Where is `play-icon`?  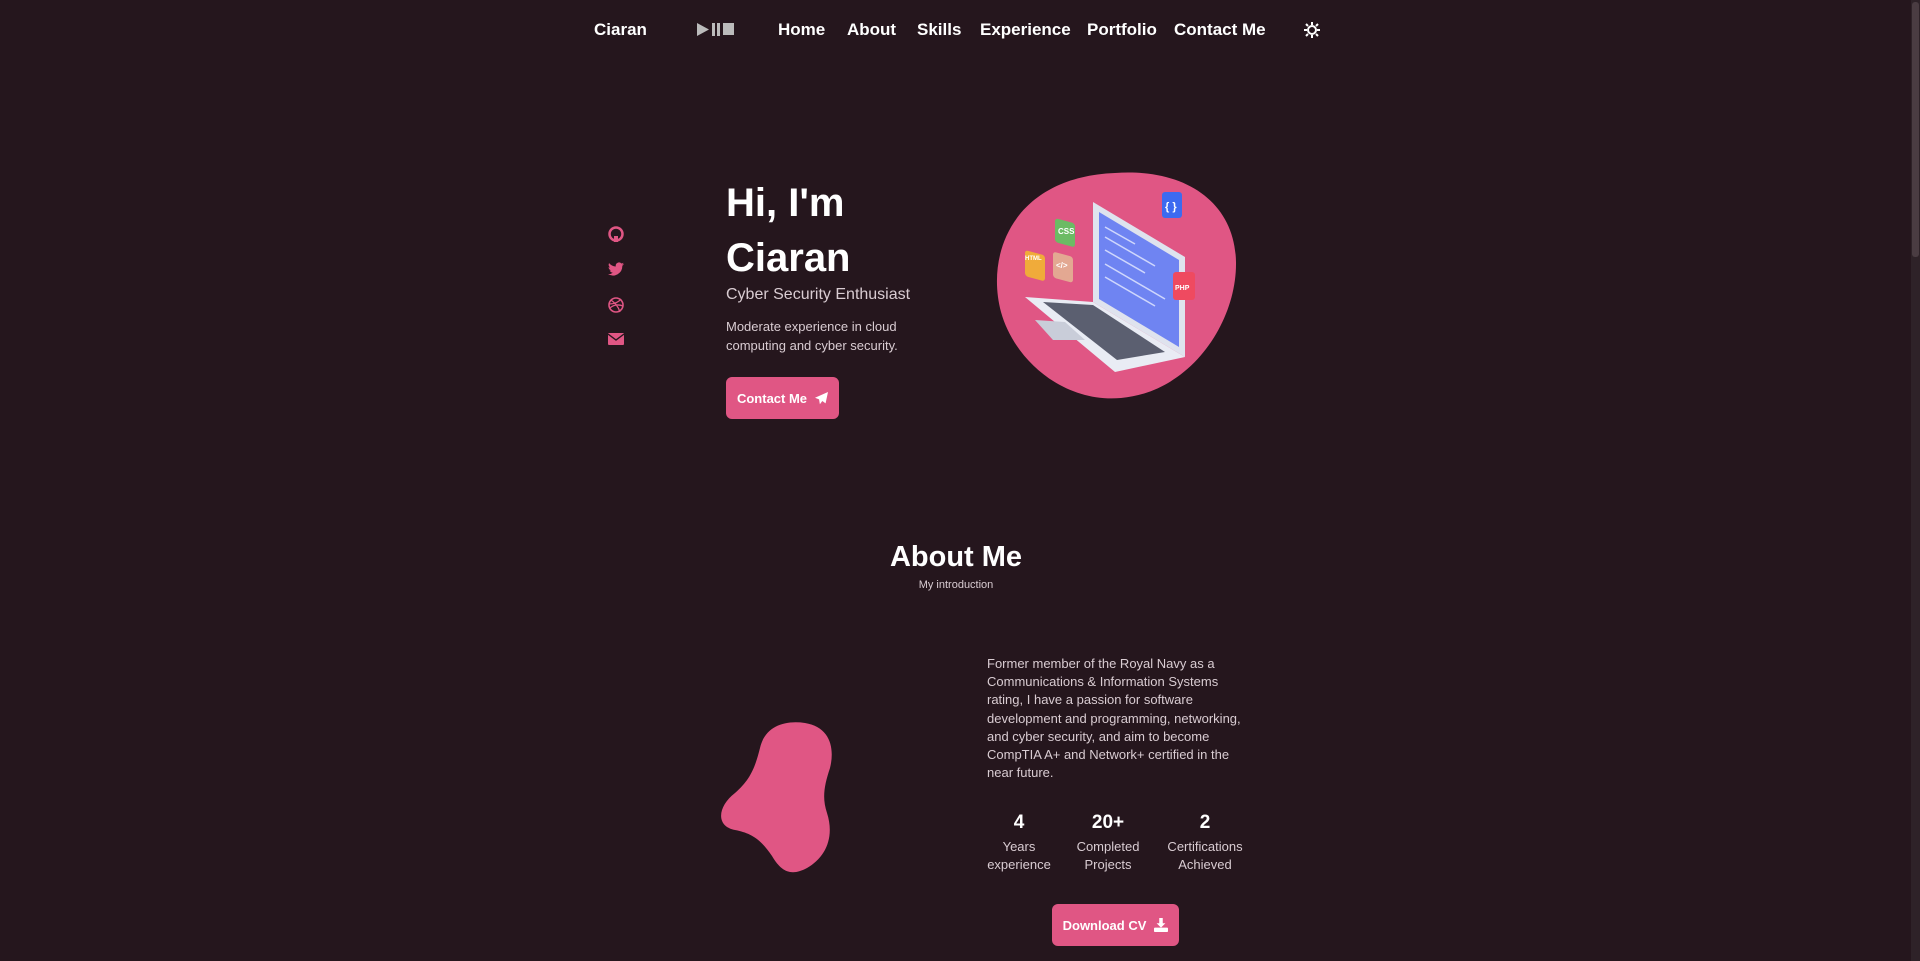
play-icon is located at coordinates (703, 29).